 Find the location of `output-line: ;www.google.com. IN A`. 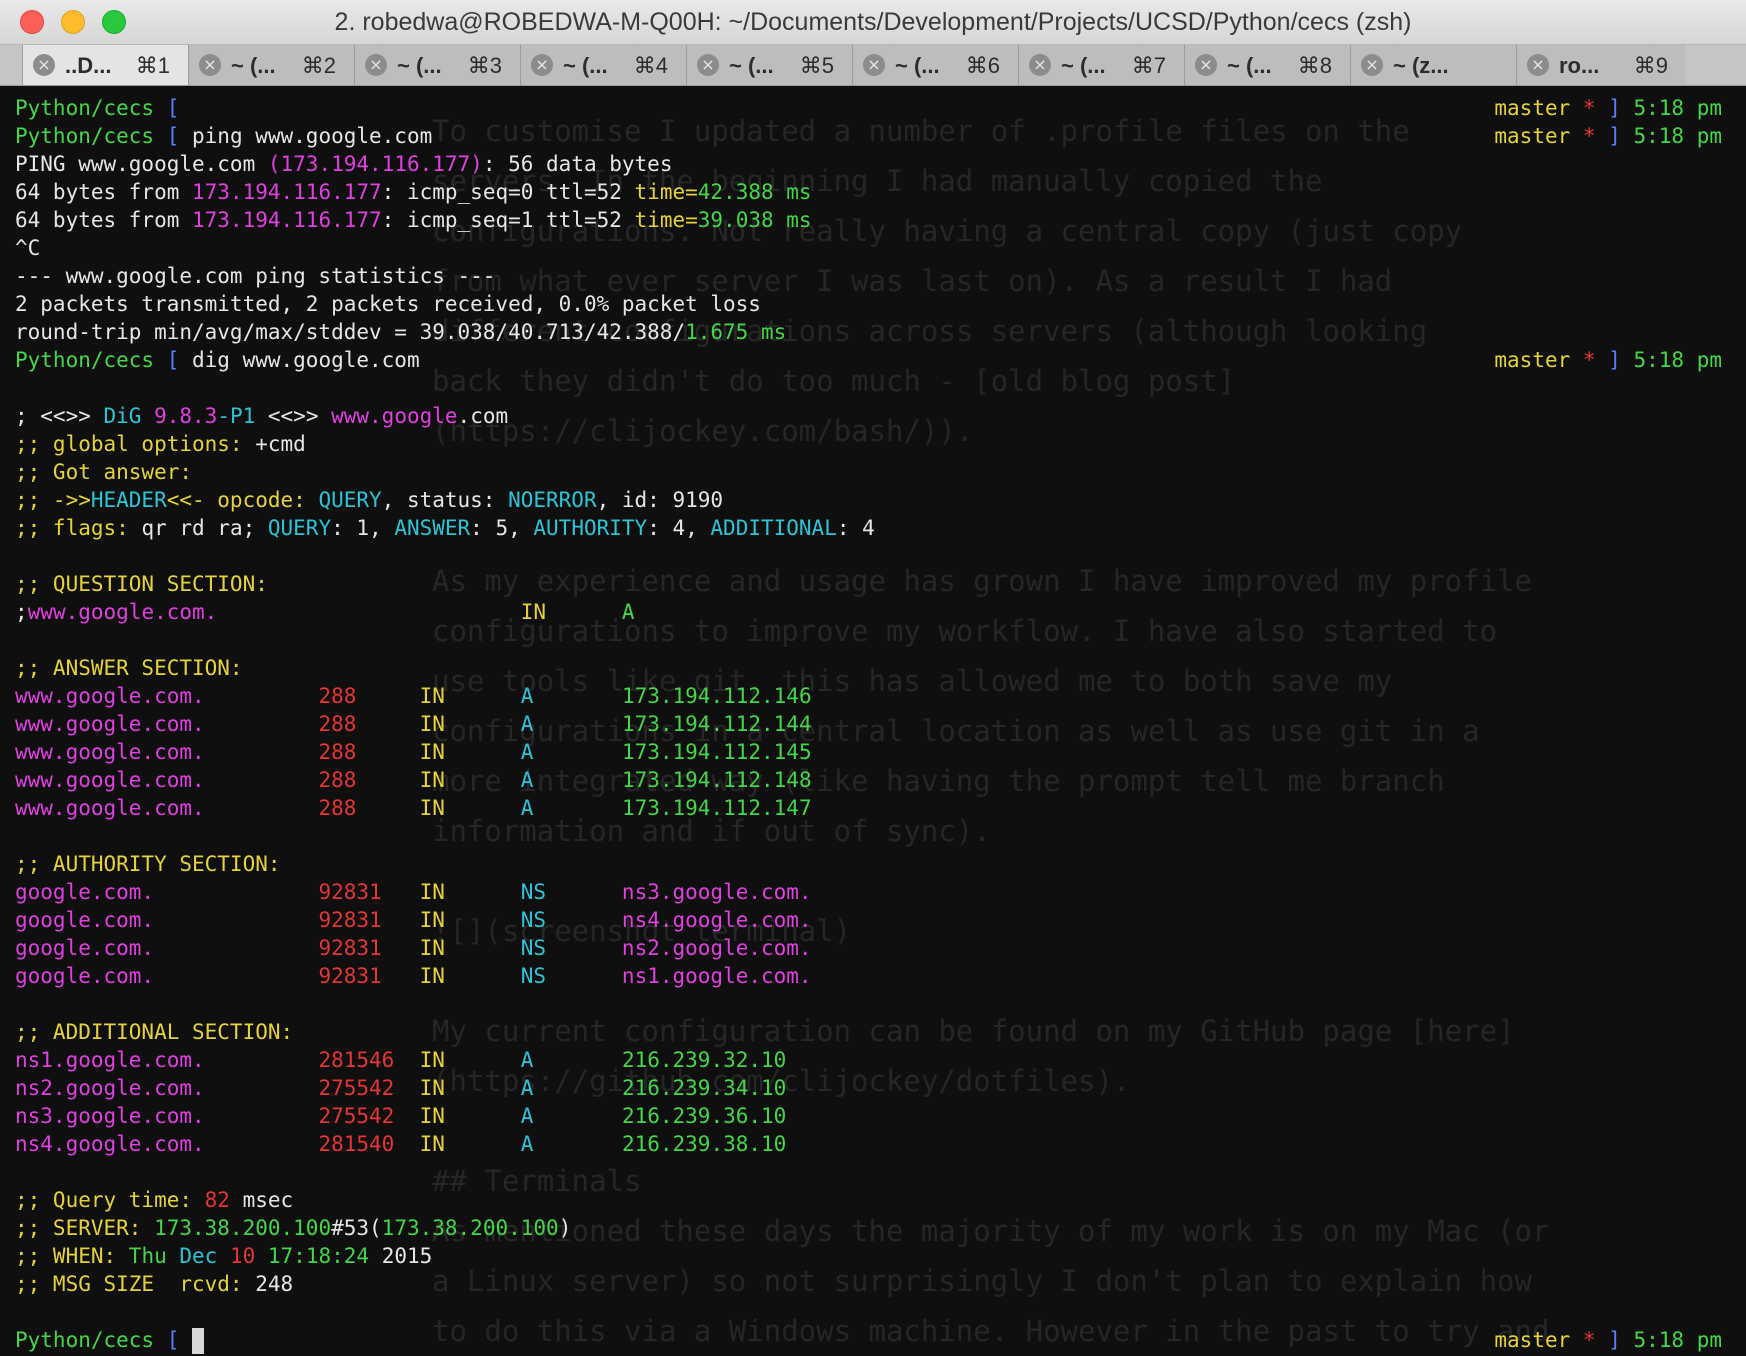

output-line: ;www.google.com. IN A is located at coordinates (880, 612).